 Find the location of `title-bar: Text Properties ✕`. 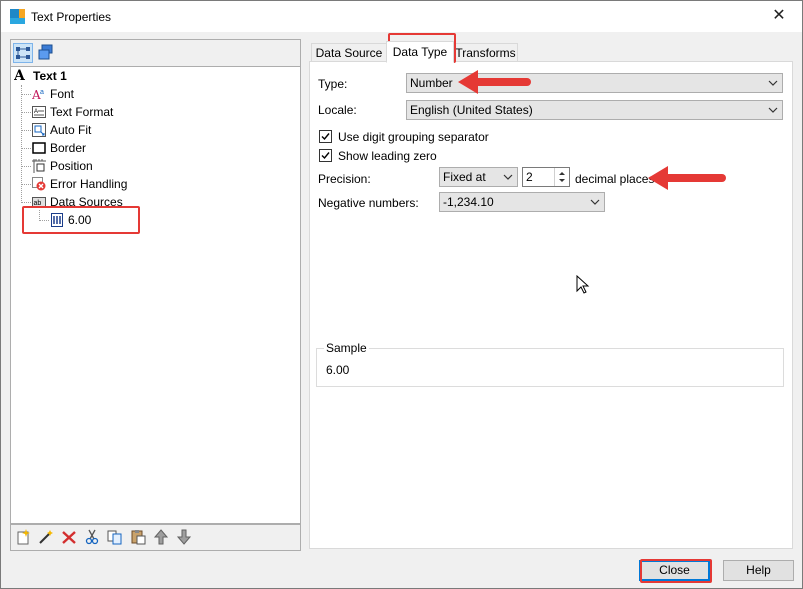

title-bar: Text Properties ✕ is located at coordinates (401, 16).